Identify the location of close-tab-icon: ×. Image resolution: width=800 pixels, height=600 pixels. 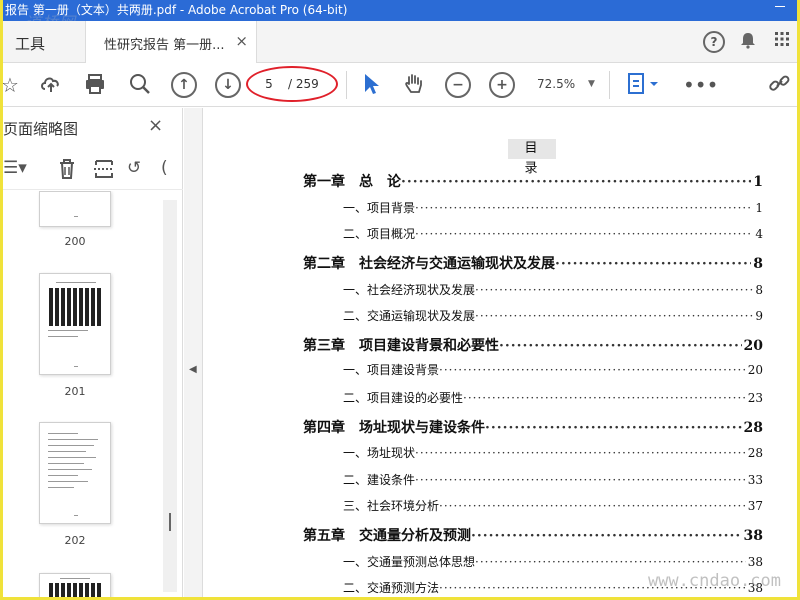
(241, 41).